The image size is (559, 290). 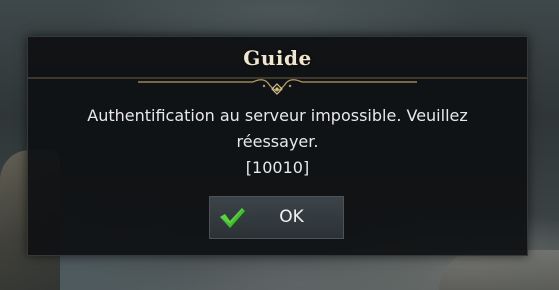 What do you see at coordinates (276, 217) in the screenshot?
I see `ok-button: OK` at bounding box center [276, 217].